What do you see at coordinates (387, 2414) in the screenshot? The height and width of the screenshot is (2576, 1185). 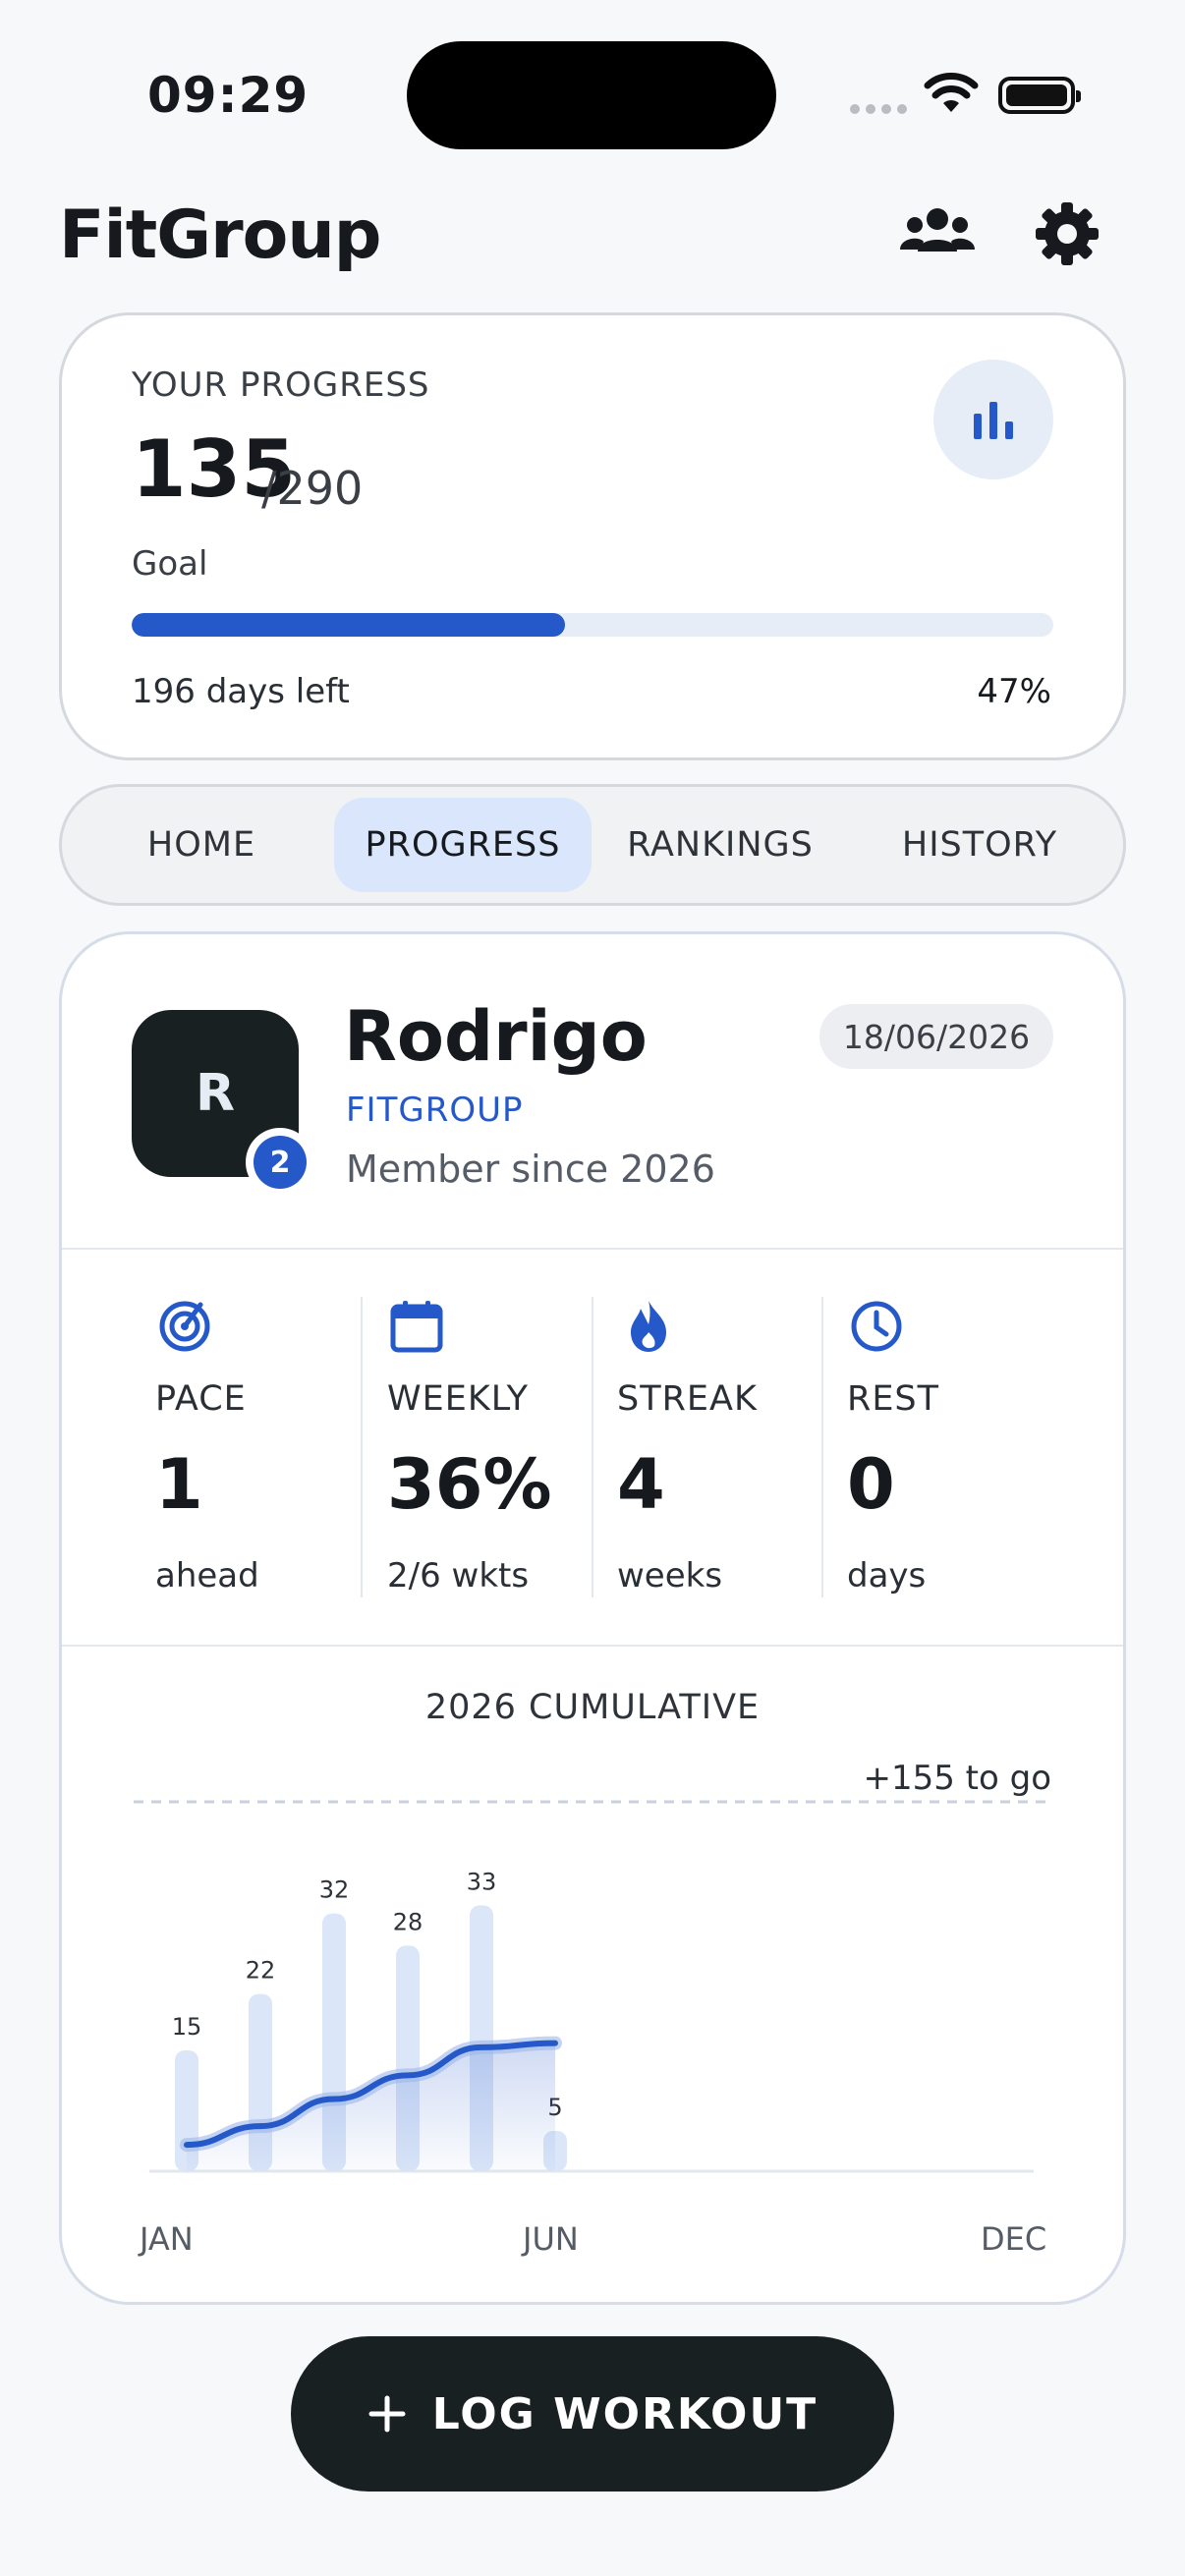 I see `plus-icon` at bounding box center [387, 2414].